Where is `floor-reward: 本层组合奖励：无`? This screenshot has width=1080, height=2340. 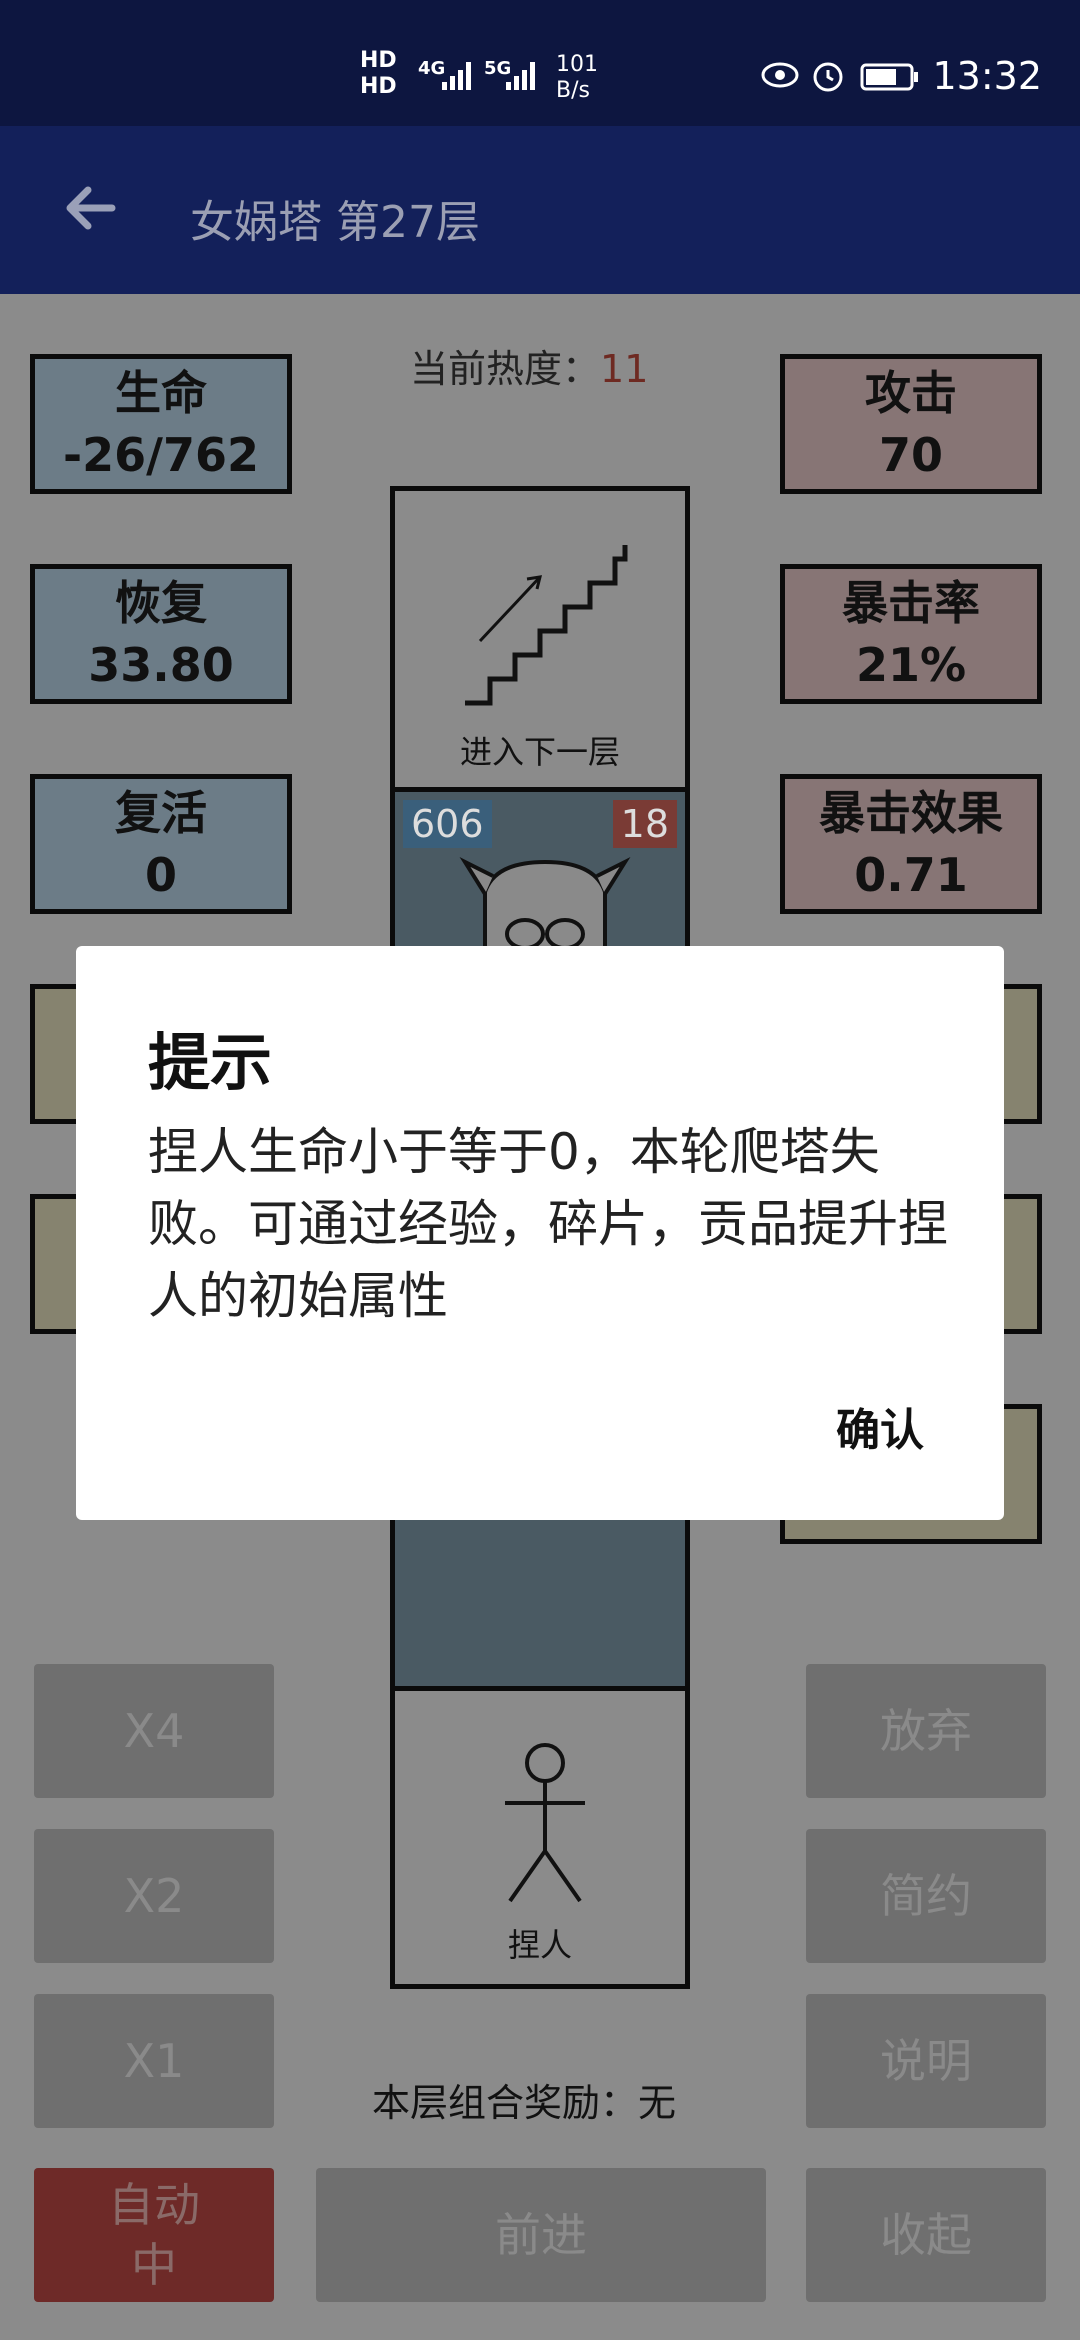
floor-reward: 本层组合奖励：无 is located at coordinates (524, 2099).